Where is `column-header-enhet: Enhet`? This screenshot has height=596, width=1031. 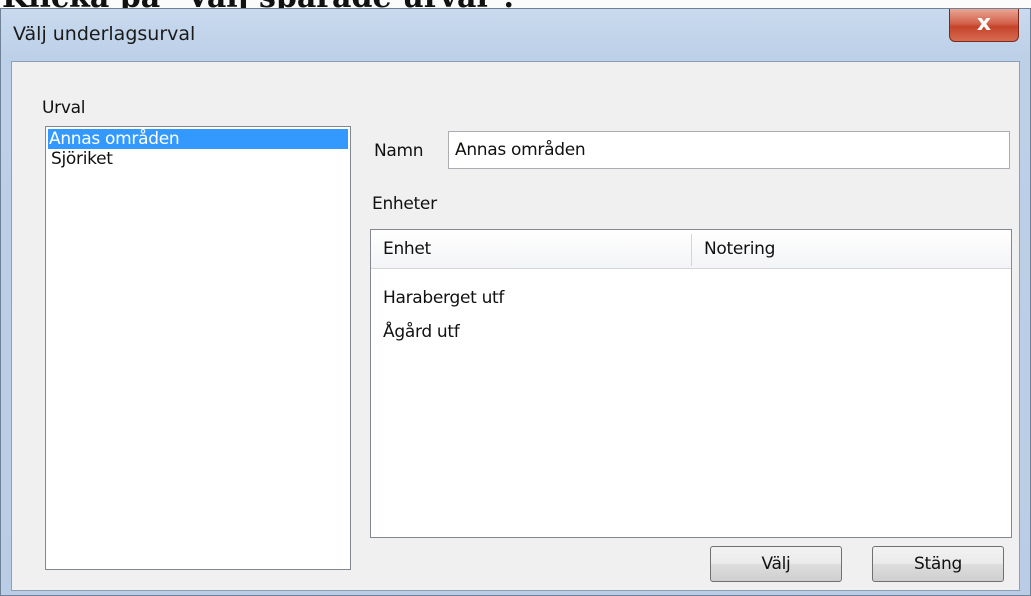 column-header-enhet: Enhet is located at coordinates (531, 249).